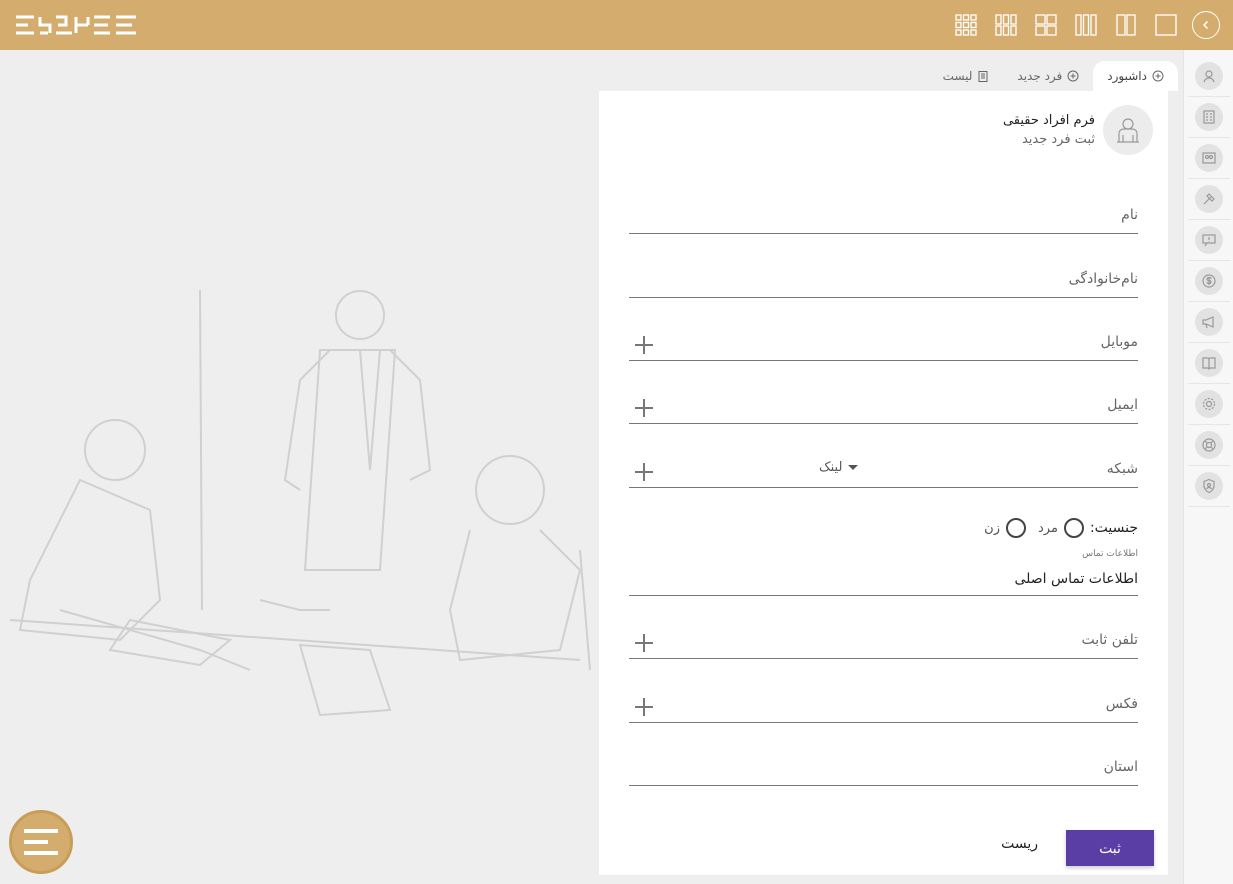  Describe the element at coordinates (1121, 704) in the screenshot. I see `fax-label: فکس` at that location.